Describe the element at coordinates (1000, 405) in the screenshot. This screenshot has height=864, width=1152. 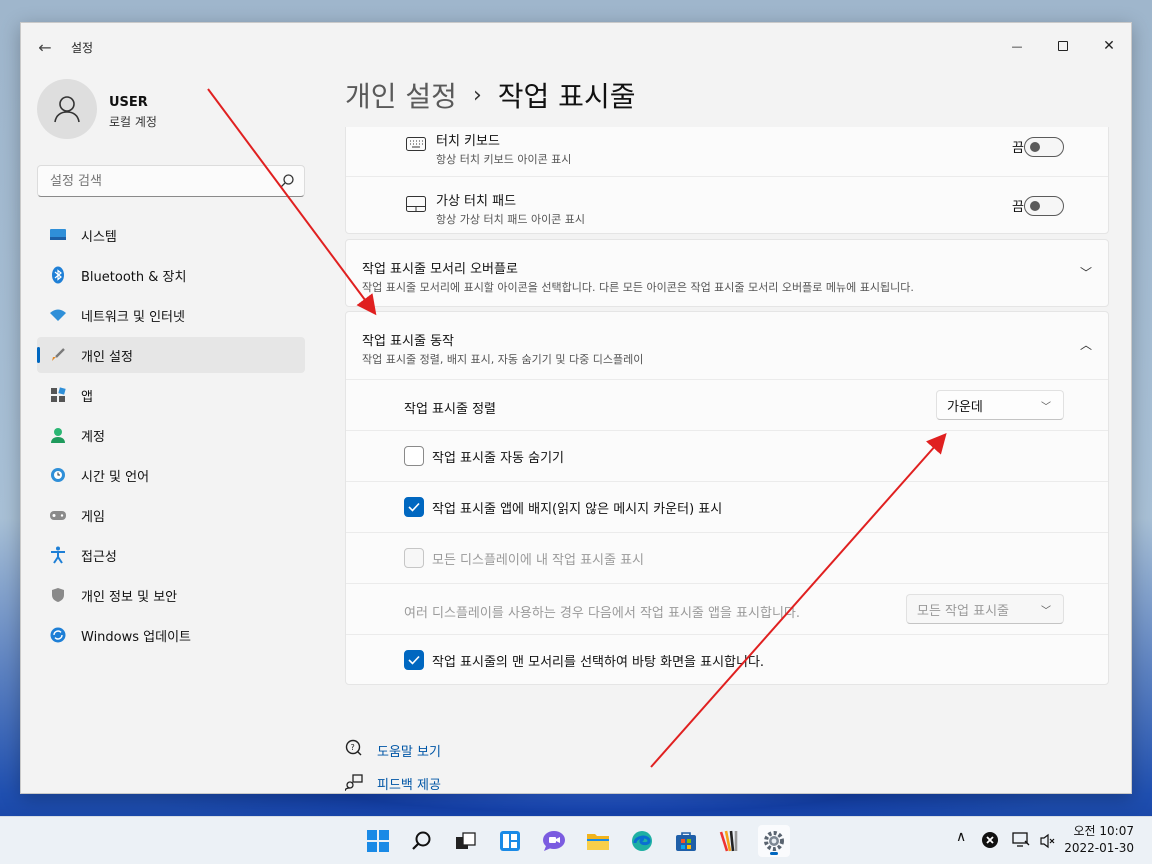
I see `alignment-dropdown: 가운데 ﹀` at that location.